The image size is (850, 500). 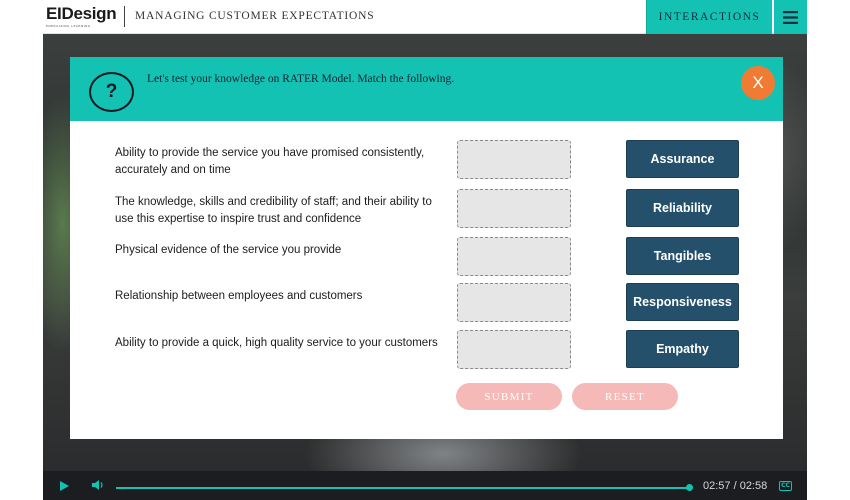 What do you see at coordinates (682, 208) in the screenshot?
I see `answer-reliability: Reliability` at bounding box center [682, 208].